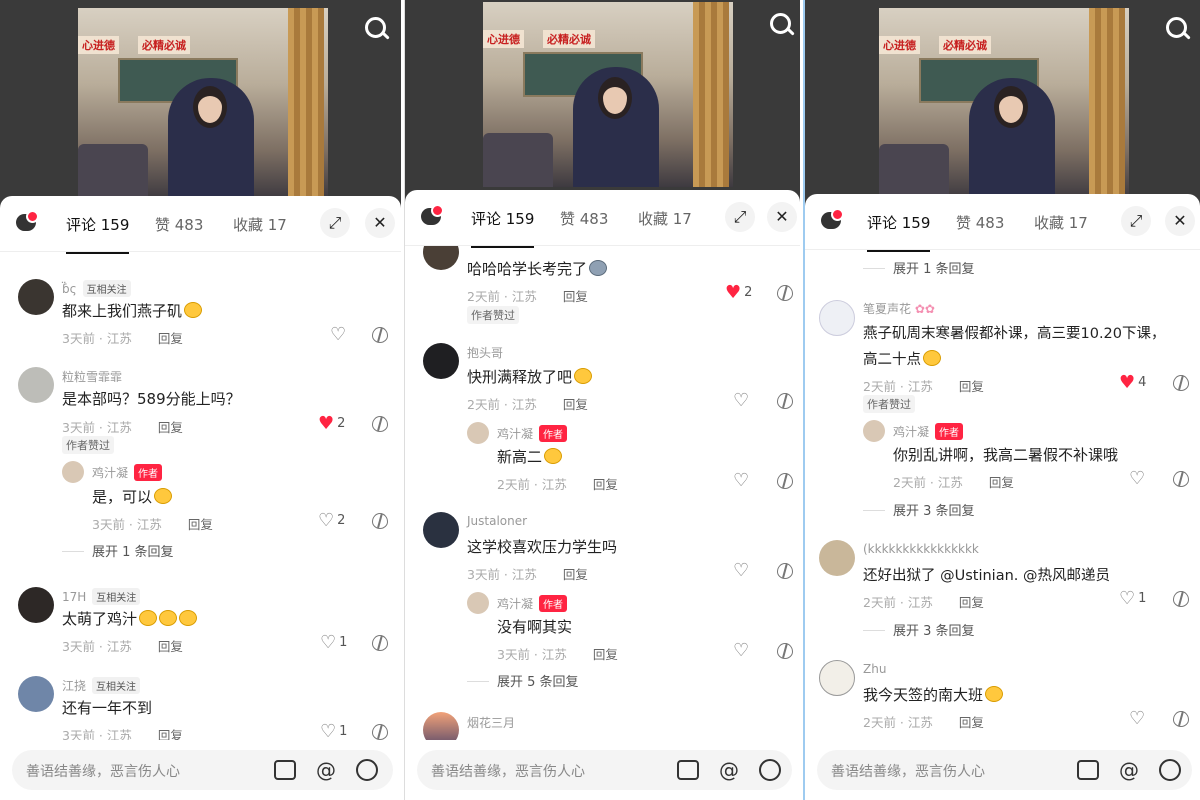 The height and width of the screenshot is (800, 1200). Describe the element at coordinates (485, 352) in the screenshot. I see `username: 抱头哥` at that location.